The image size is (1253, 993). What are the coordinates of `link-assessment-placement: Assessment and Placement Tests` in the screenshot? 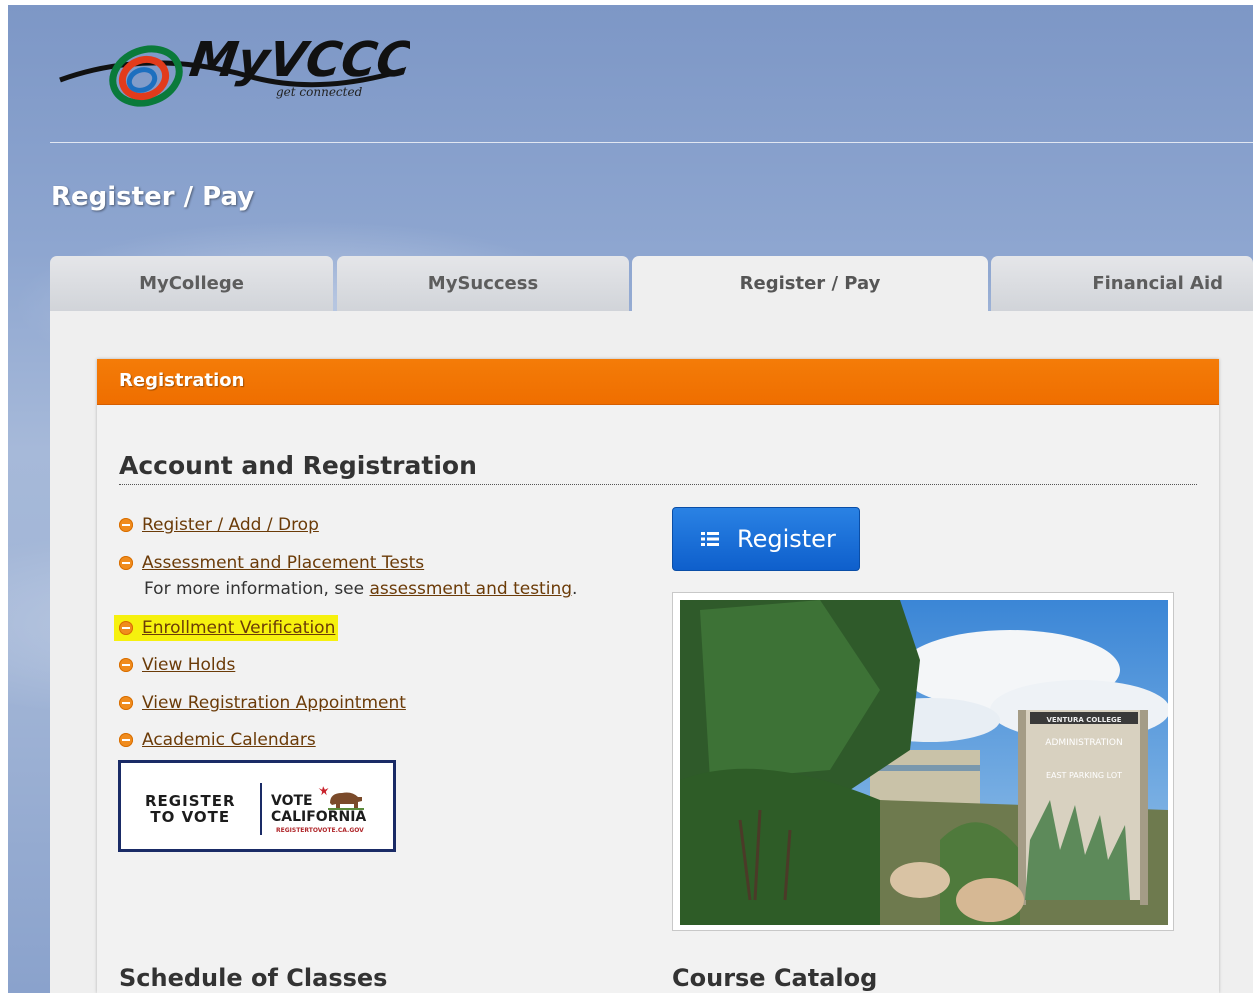 It's located at (283, 563).